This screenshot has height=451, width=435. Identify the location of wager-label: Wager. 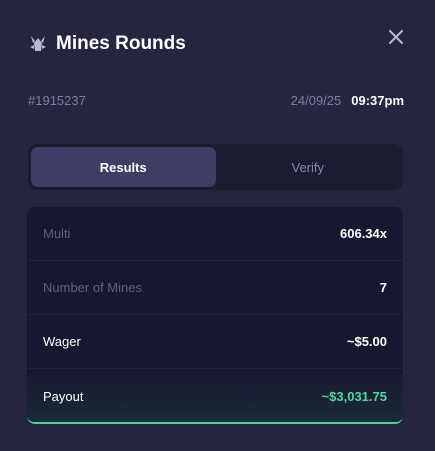
(62, 341).